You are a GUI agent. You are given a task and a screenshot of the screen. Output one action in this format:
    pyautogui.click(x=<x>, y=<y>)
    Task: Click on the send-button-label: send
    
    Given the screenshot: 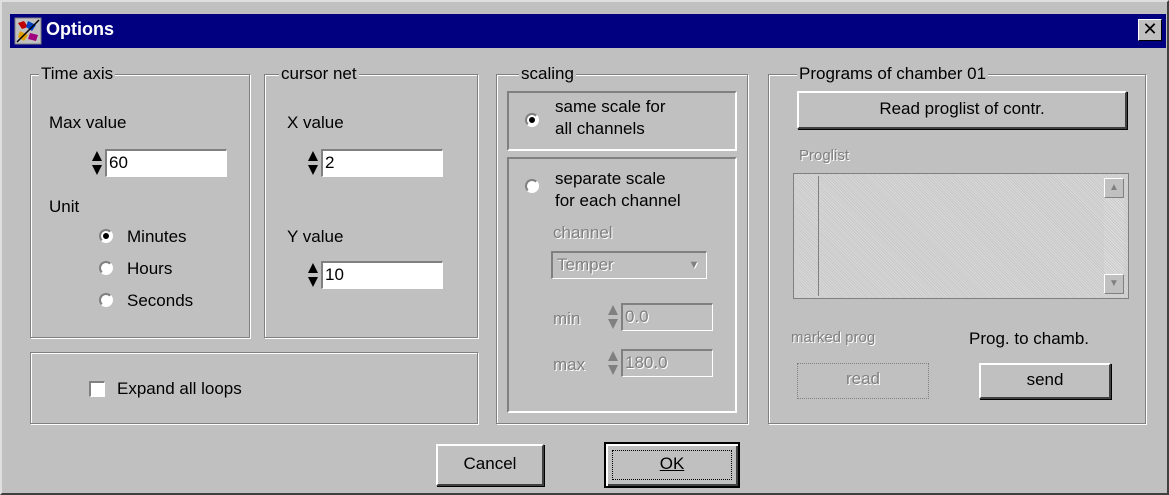 What is the action you would take?
    pyautogui.click(x=1045, y=379)
    